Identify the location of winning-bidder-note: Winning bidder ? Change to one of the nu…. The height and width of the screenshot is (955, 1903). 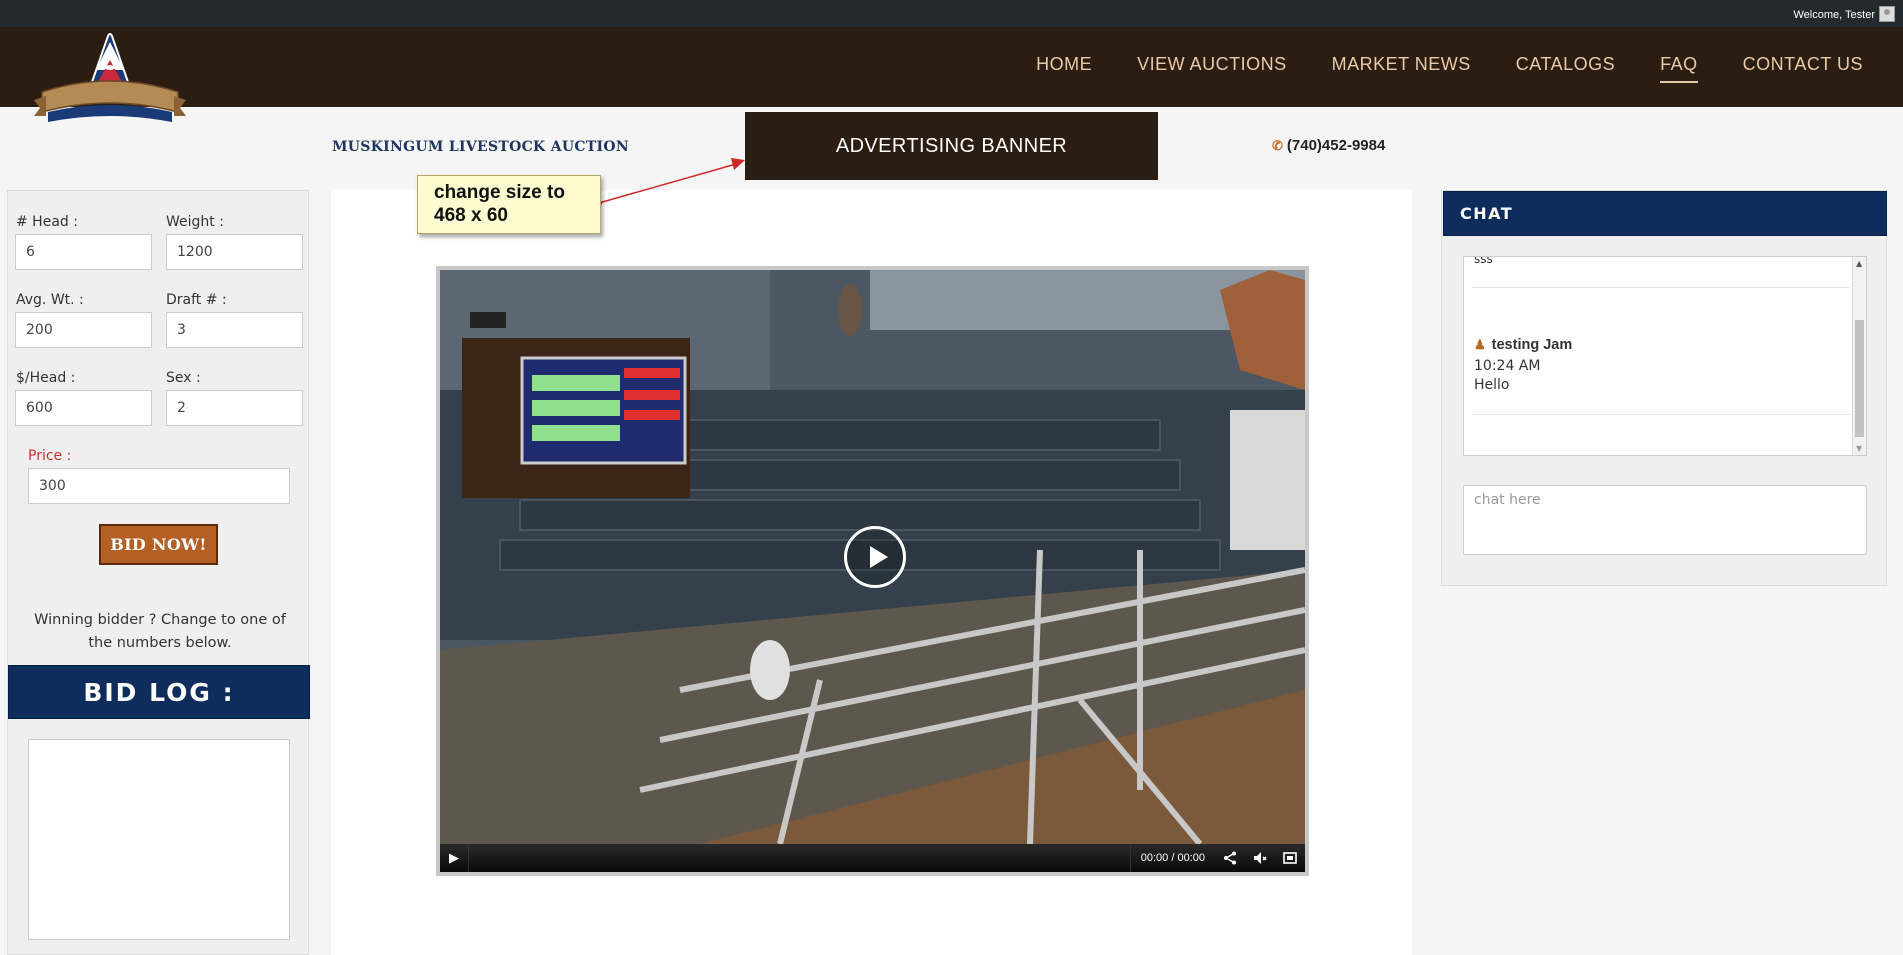
(160, 631).